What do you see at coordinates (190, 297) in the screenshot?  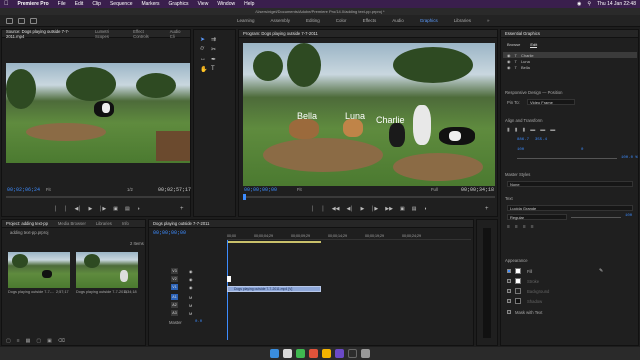 I see `mute-icon: M` at bounding box center [190, 297].